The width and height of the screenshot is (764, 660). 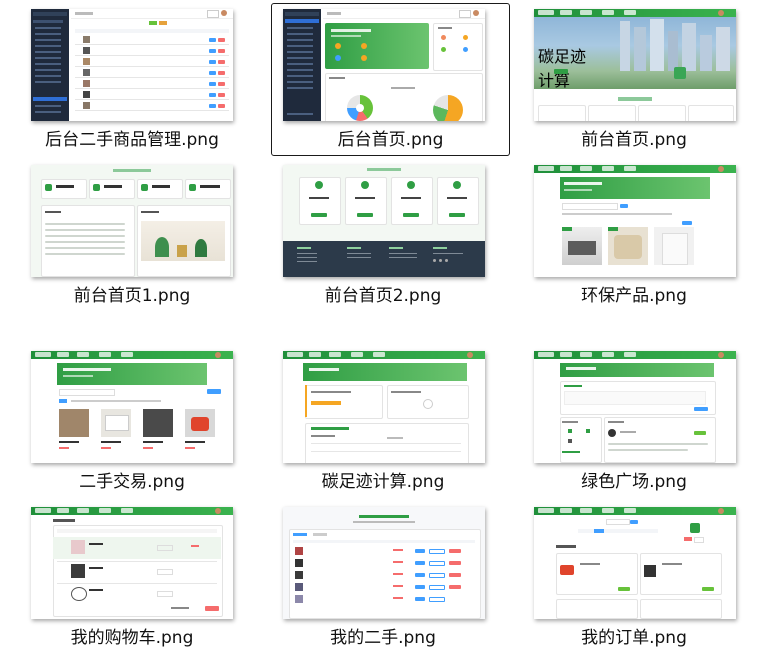 I want to click on file-name: 环保产品.png, so click(x=634, y=296).